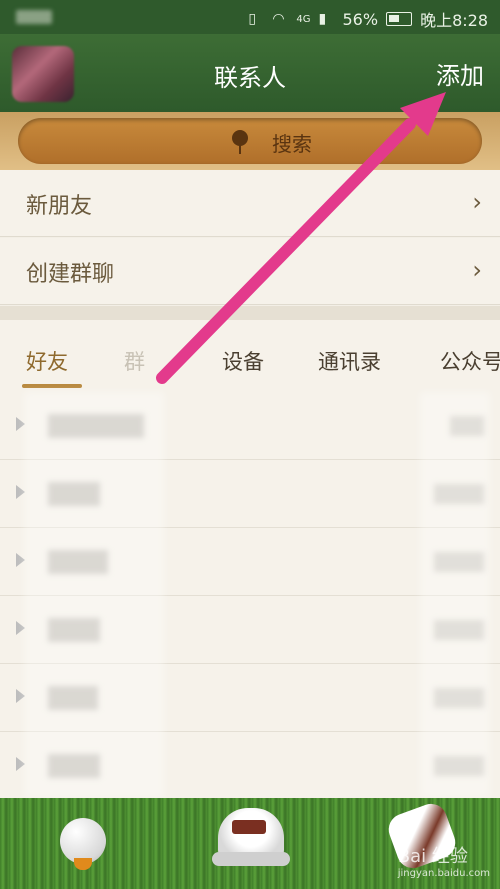 This screenshot has height=889, width=500. What do you see at coordinates (134, 361) in the screenshot?
I see `tab-groups: 群` at bounding box center [134, 361].